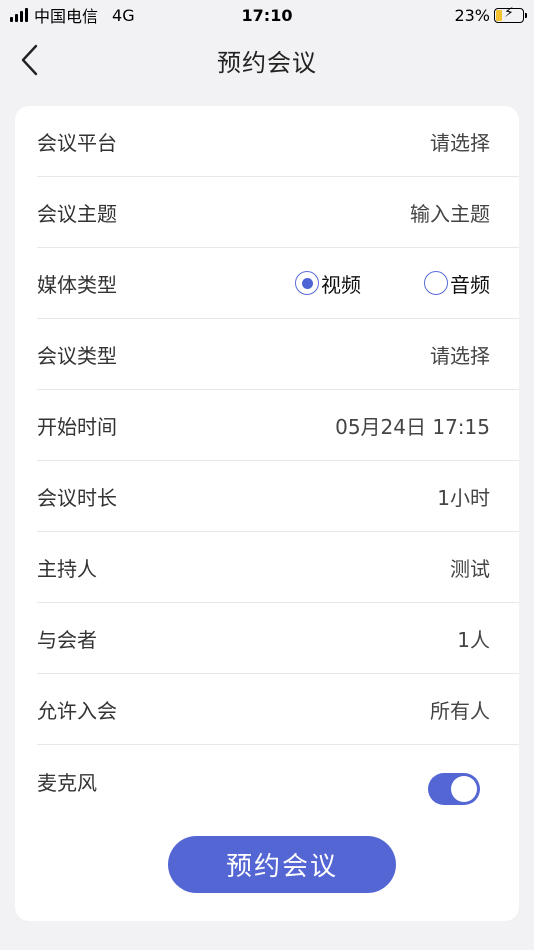  I want to click on topic-input: 输入主题, so click(450, 212).